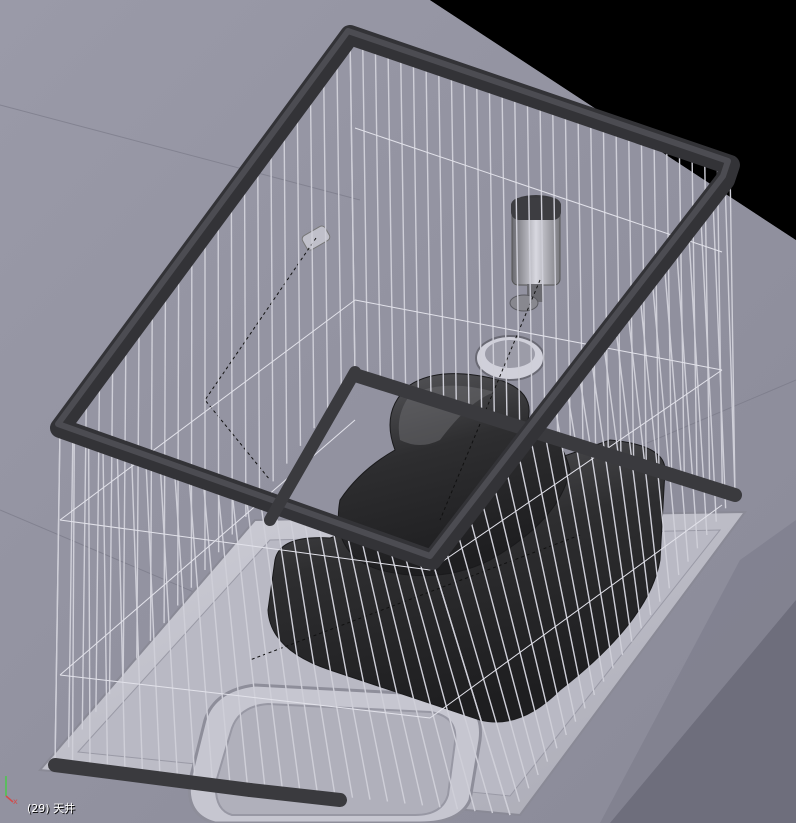  What do you see at coordinates (11, 791) in the screenshot?
I see `axis-gizmo: x` at bounding box center [11, 791].